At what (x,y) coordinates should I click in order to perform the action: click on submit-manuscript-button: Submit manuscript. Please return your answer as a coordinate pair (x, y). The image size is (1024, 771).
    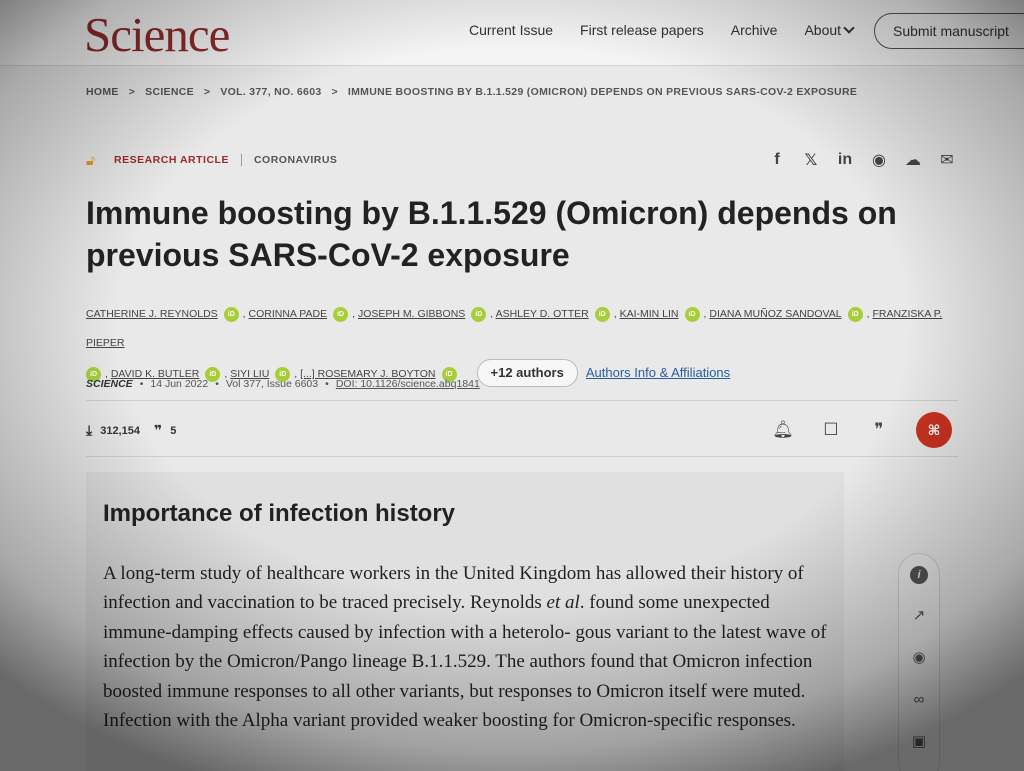
    Looking at the image, I should click on (949, 31).